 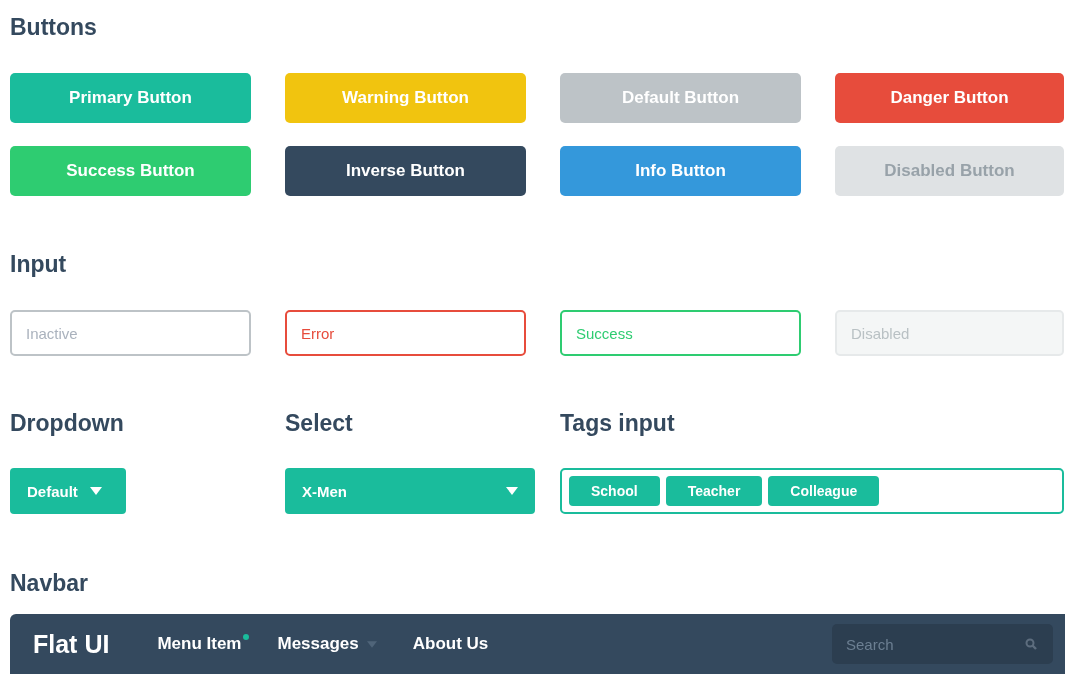 What do you see at coordinates (614, 491) in the screenshot?
I see `tag: School` at bounding box center [614, 491].